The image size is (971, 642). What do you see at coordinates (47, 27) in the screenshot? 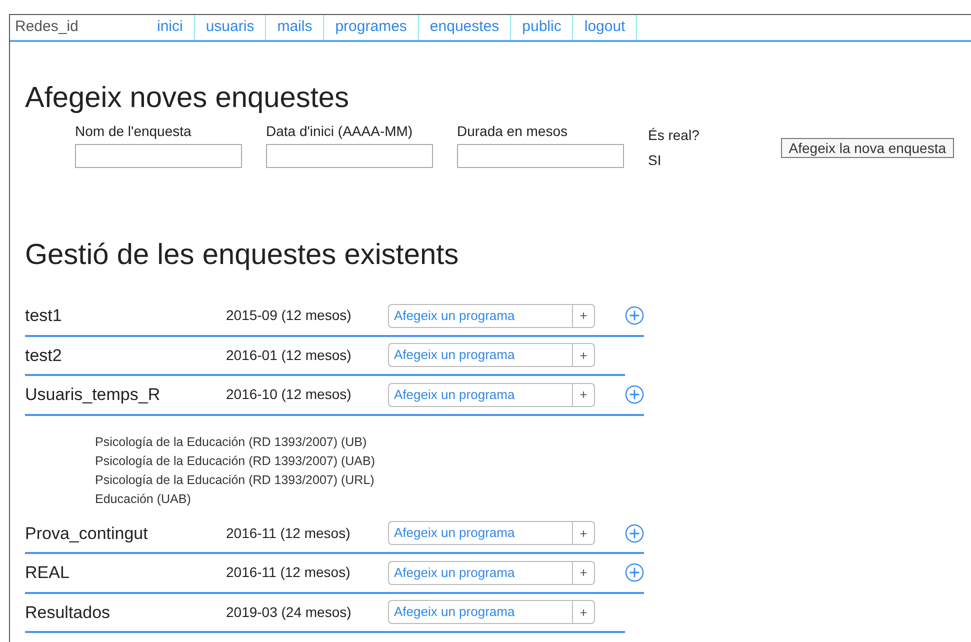
I see `site-brand: Redes_id` at bounding box center [47, 27].